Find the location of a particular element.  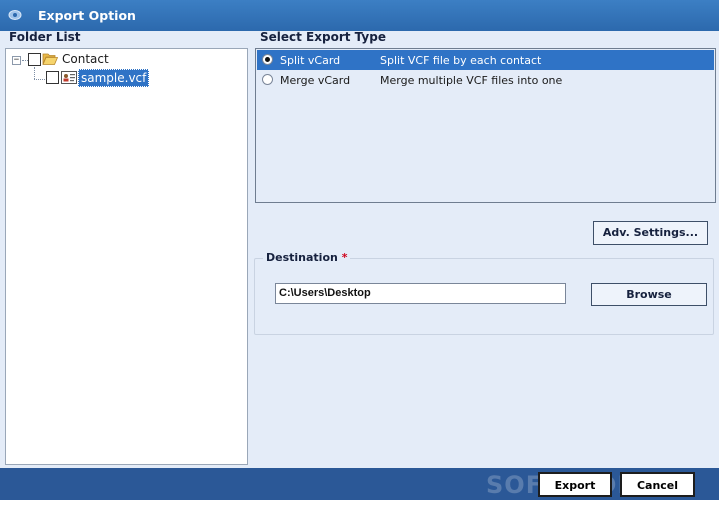

option-description: Split VCF file by each contact is located at coordinates (461, 60).